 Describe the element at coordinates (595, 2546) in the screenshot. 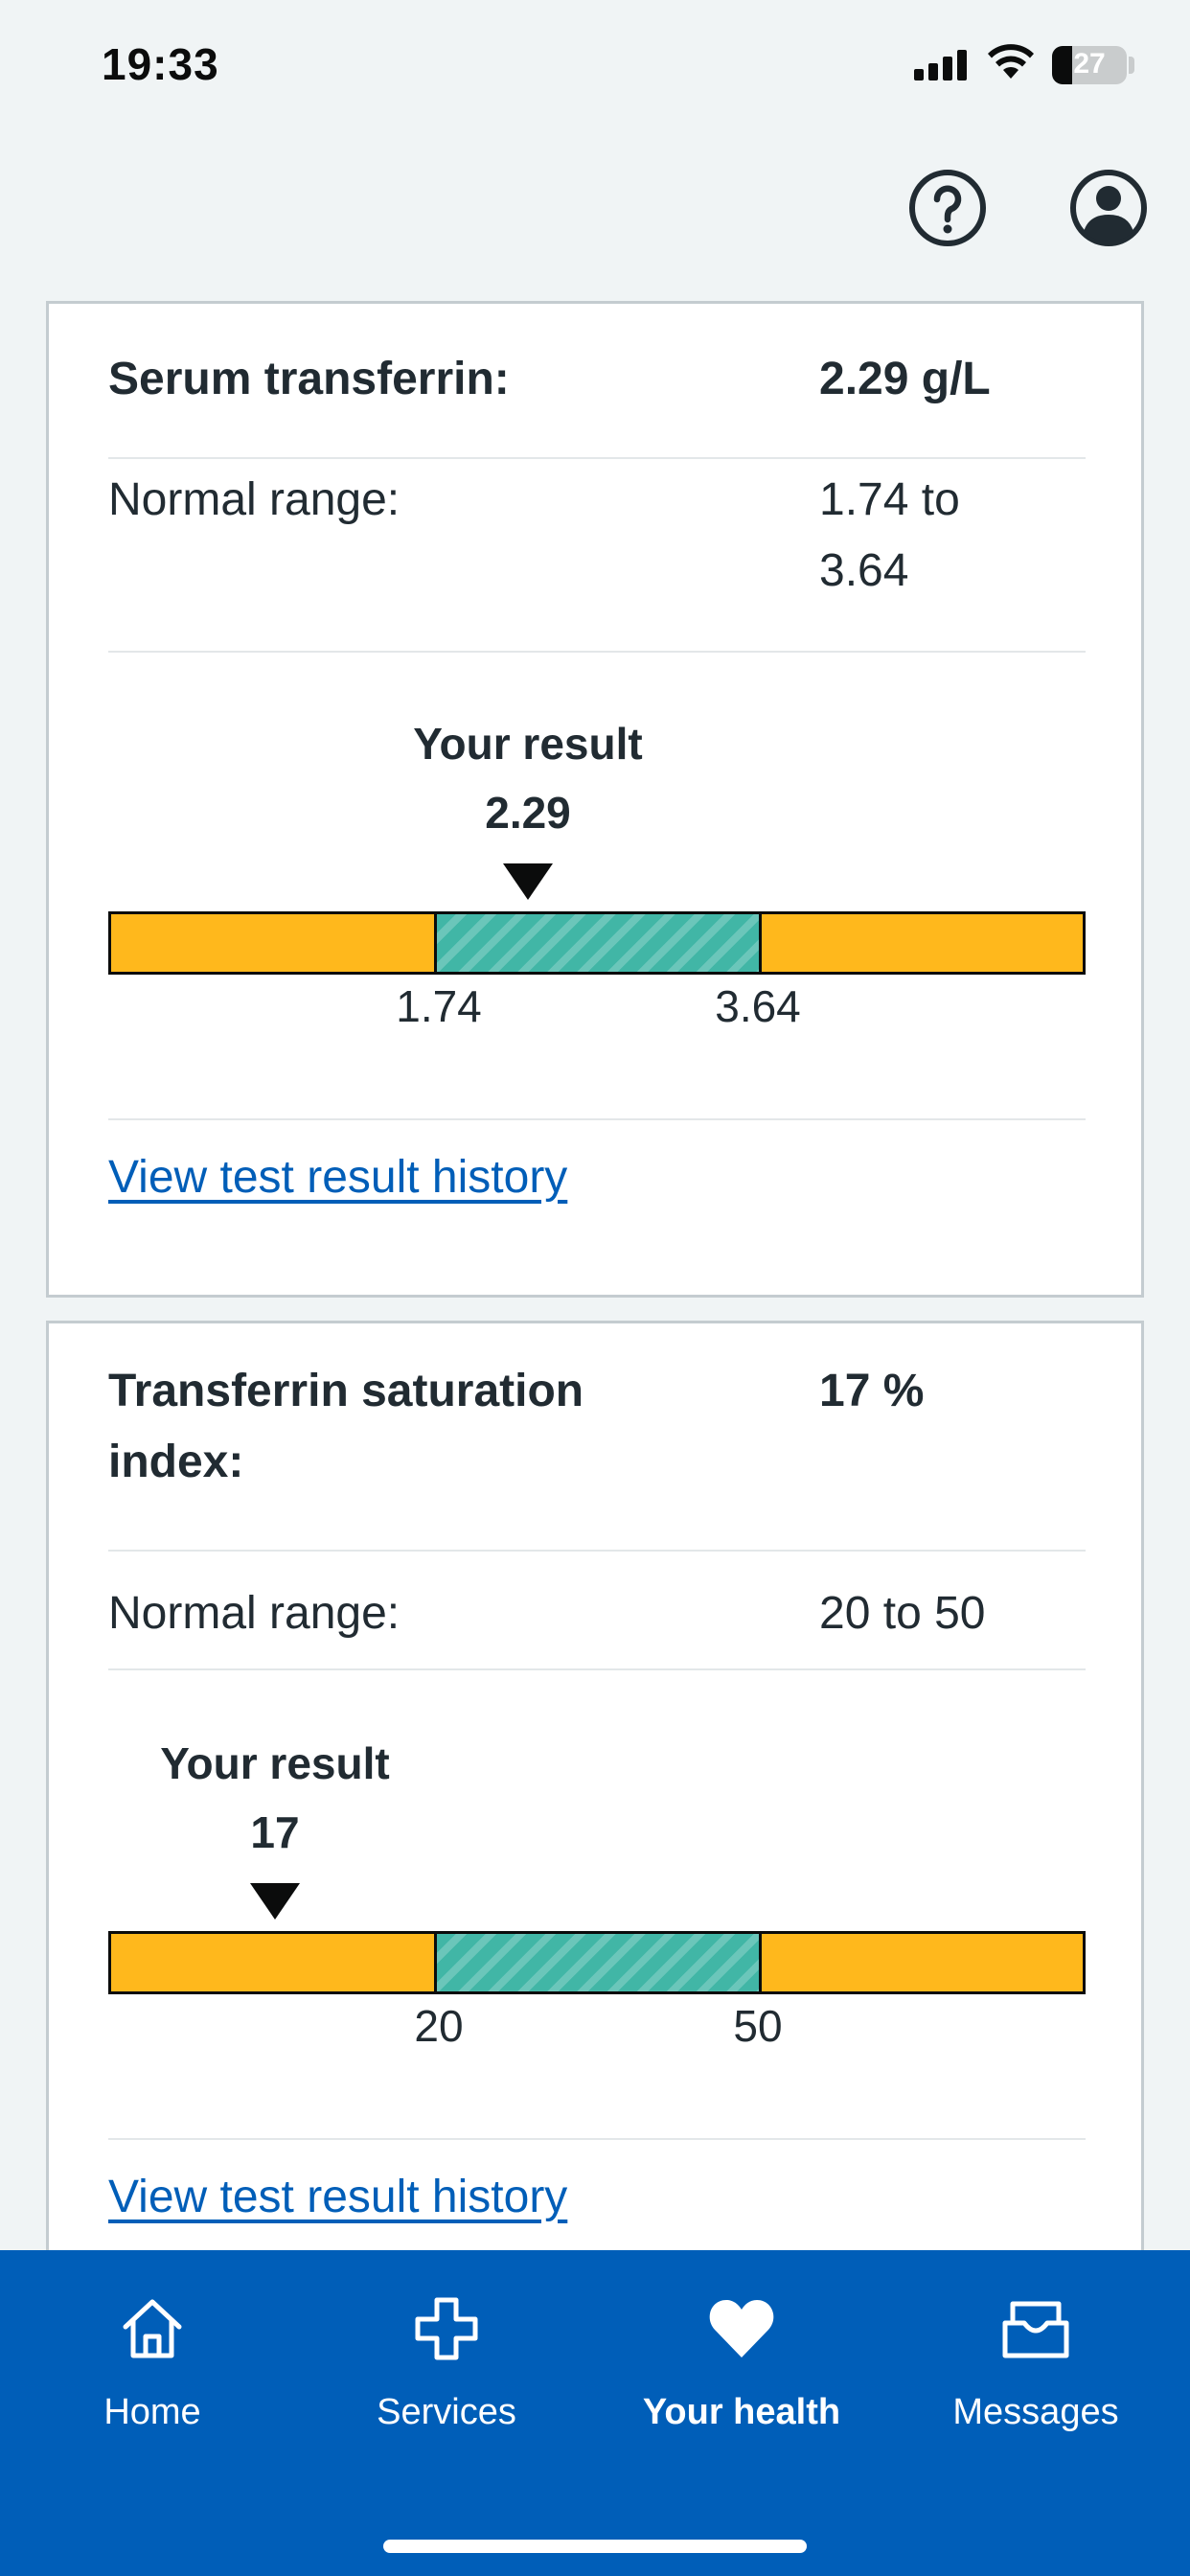

I see `home-indicator` at that location.